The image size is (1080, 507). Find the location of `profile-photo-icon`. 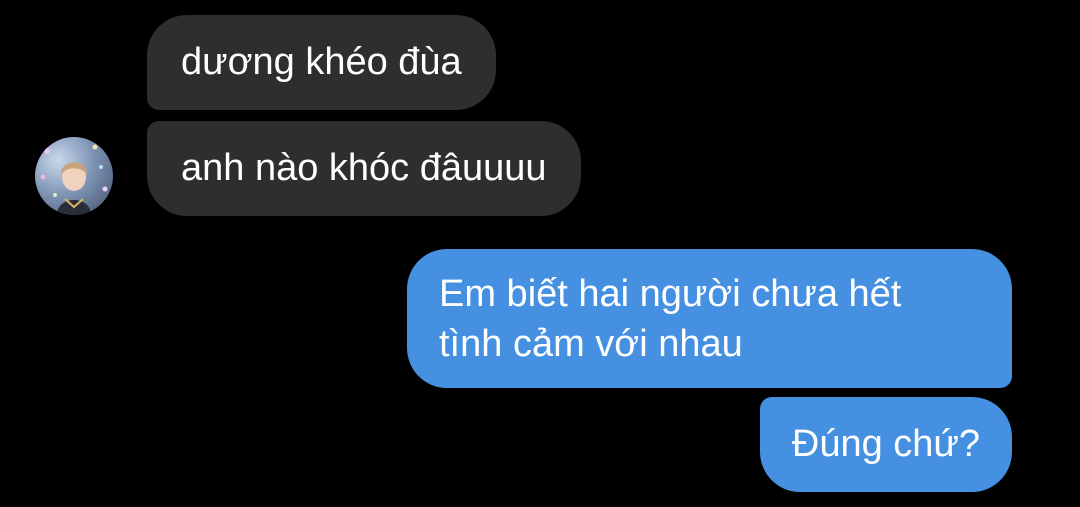

profile-photo-icon is located at coordinates (74, 179).